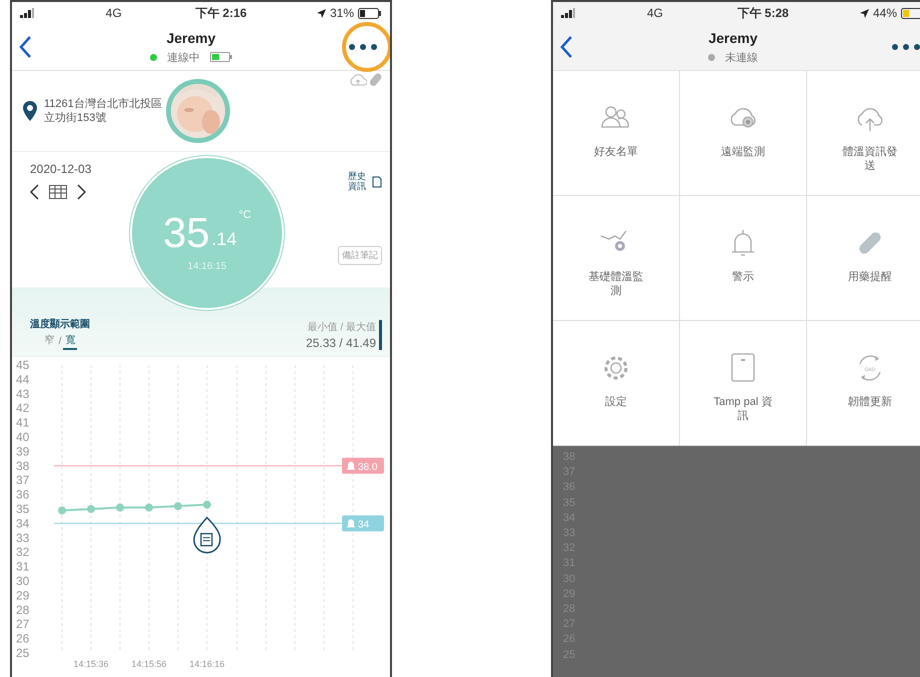  I want to click on menu-tile: 遠端監測, so click(743, 133).